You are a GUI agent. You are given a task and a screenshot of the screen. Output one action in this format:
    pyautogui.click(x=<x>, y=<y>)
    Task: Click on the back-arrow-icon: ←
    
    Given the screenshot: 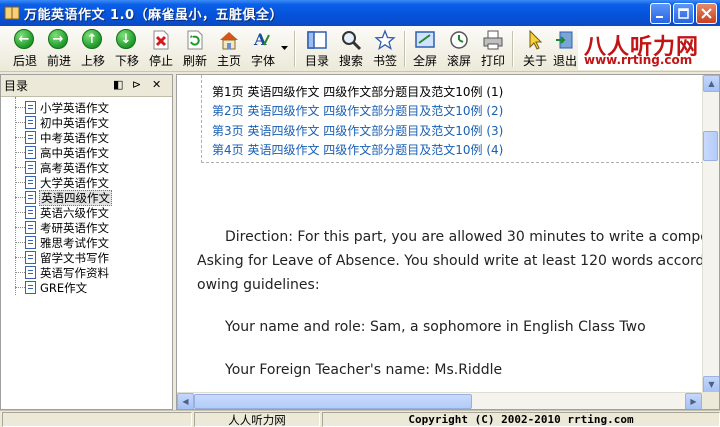 What is the action you would take?
    pyautogui.click(x=25, y=40)
    